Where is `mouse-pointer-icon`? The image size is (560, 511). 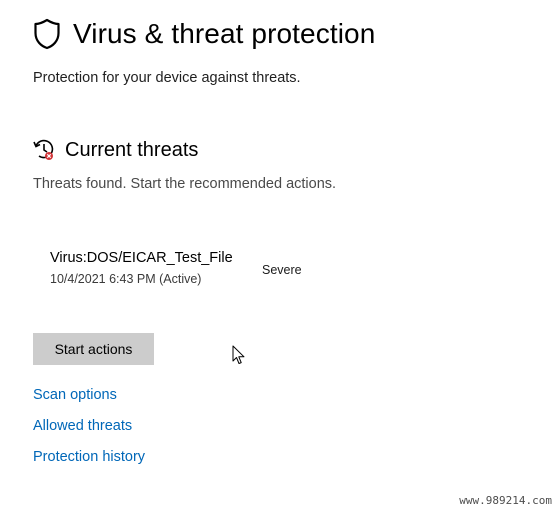
mouse-pointer-icon is located at coordinates (239, 355).